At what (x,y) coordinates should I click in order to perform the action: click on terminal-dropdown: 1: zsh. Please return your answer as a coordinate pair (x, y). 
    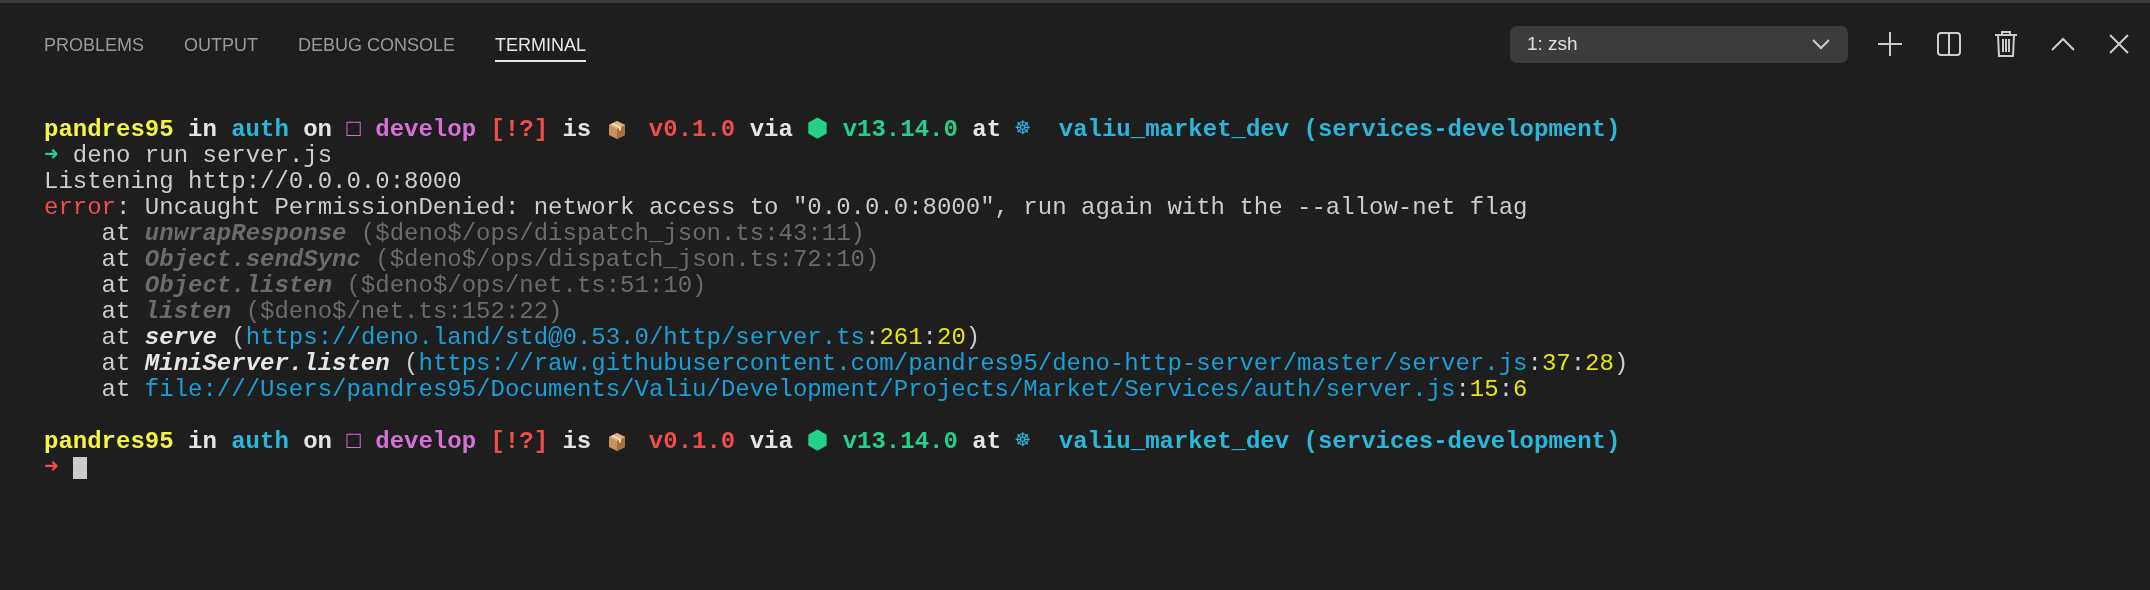
    Looking at the image, I should click on (1679, 44).